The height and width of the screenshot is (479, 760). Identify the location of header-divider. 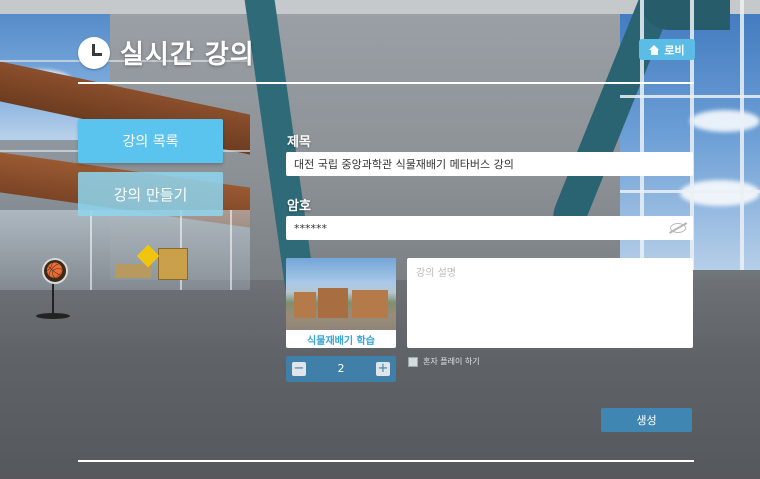
(386, 83).